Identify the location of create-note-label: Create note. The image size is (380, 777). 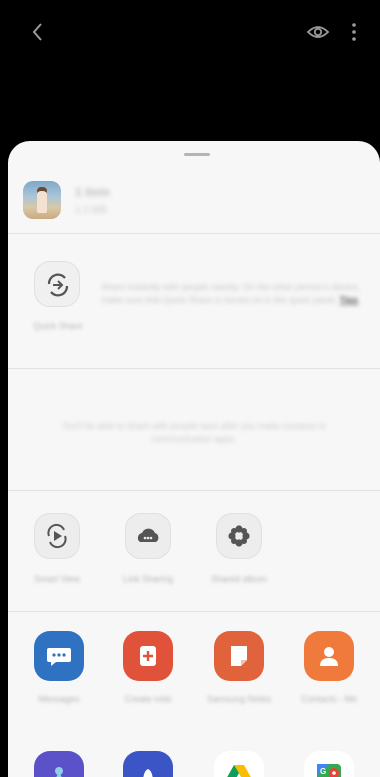
(148, 699).